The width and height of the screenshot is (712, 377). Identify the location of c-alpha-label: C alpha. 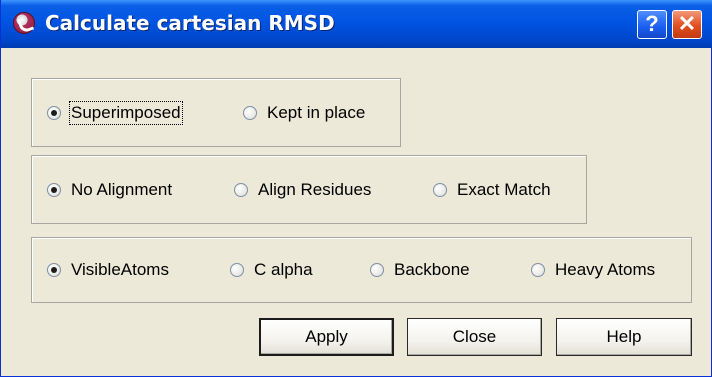
(283, 269).